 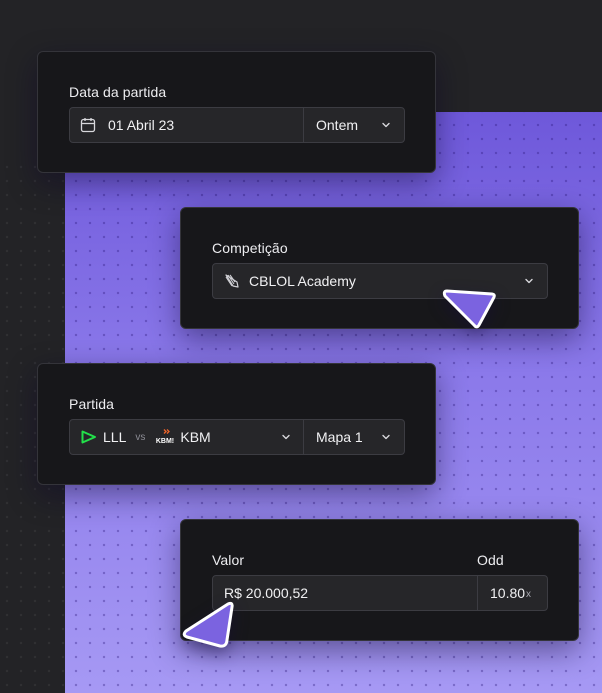 What do you see at coordinates (141, 125) in the screenshot?
I see `date-value: 01 Abril 23` at bounding box center [141, 125].